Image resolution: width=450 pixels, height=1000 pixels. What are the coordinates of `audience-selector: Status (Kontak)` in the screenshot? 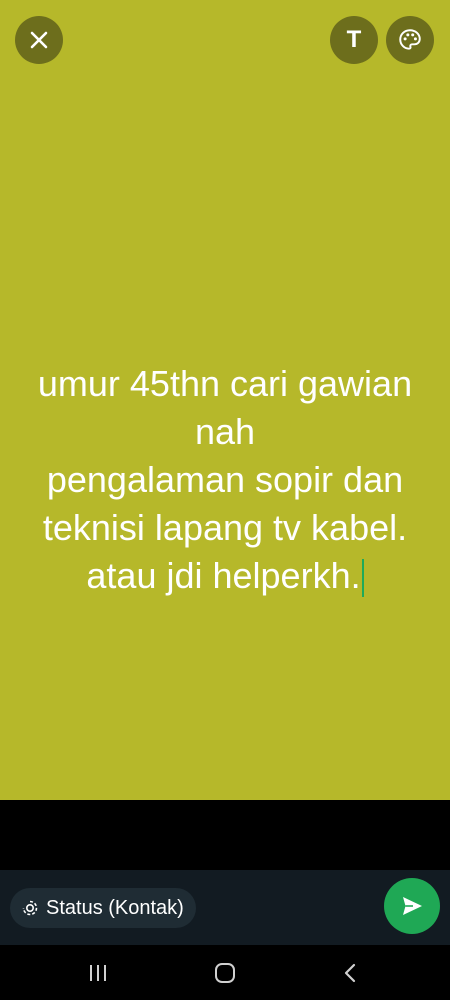 It's located at (103, 908).